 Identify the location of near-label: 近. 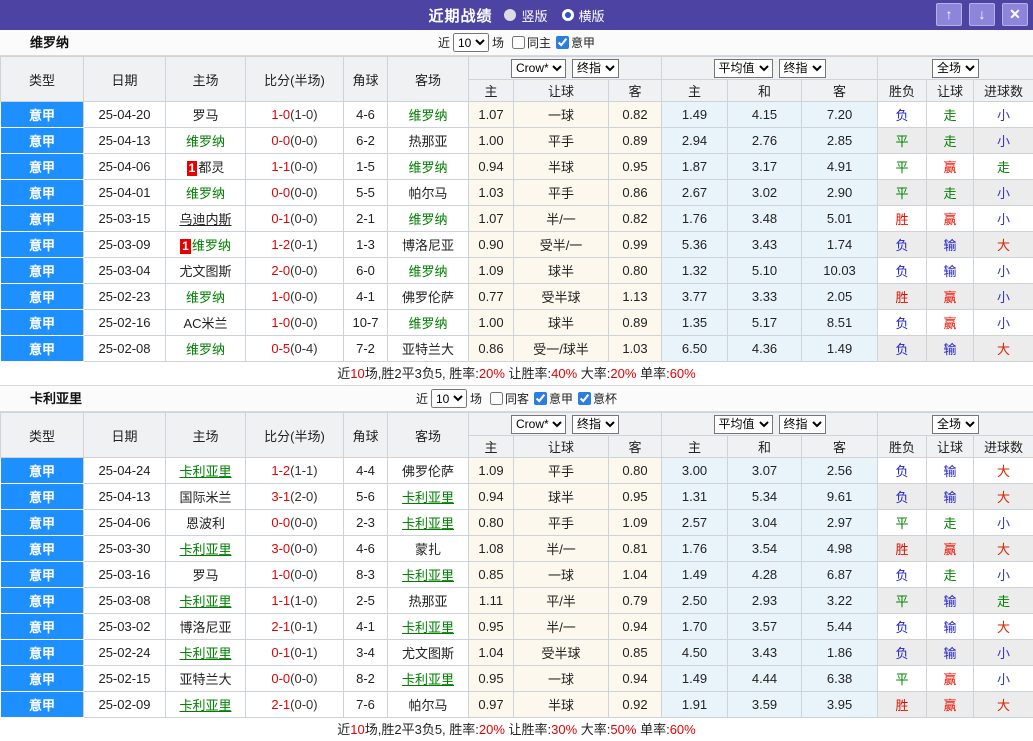
(422, 398).